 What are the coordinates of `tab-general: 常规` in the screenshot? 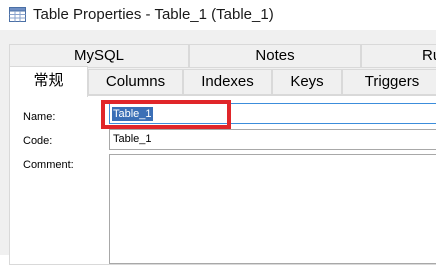 It's located at (48, 81).